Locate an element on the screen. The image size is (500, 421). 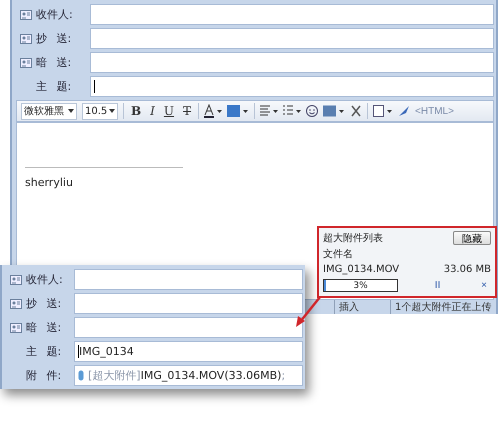
size-dropdown: 10.5 is located at coordinates (100, 111).